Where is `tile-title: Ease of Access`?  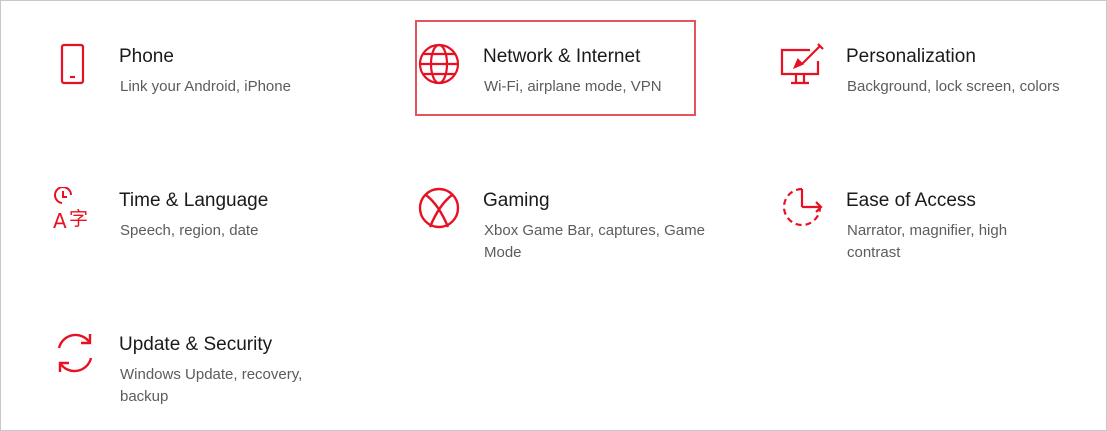
tile-title: Ease of Access is located at coordinates (911, 200).